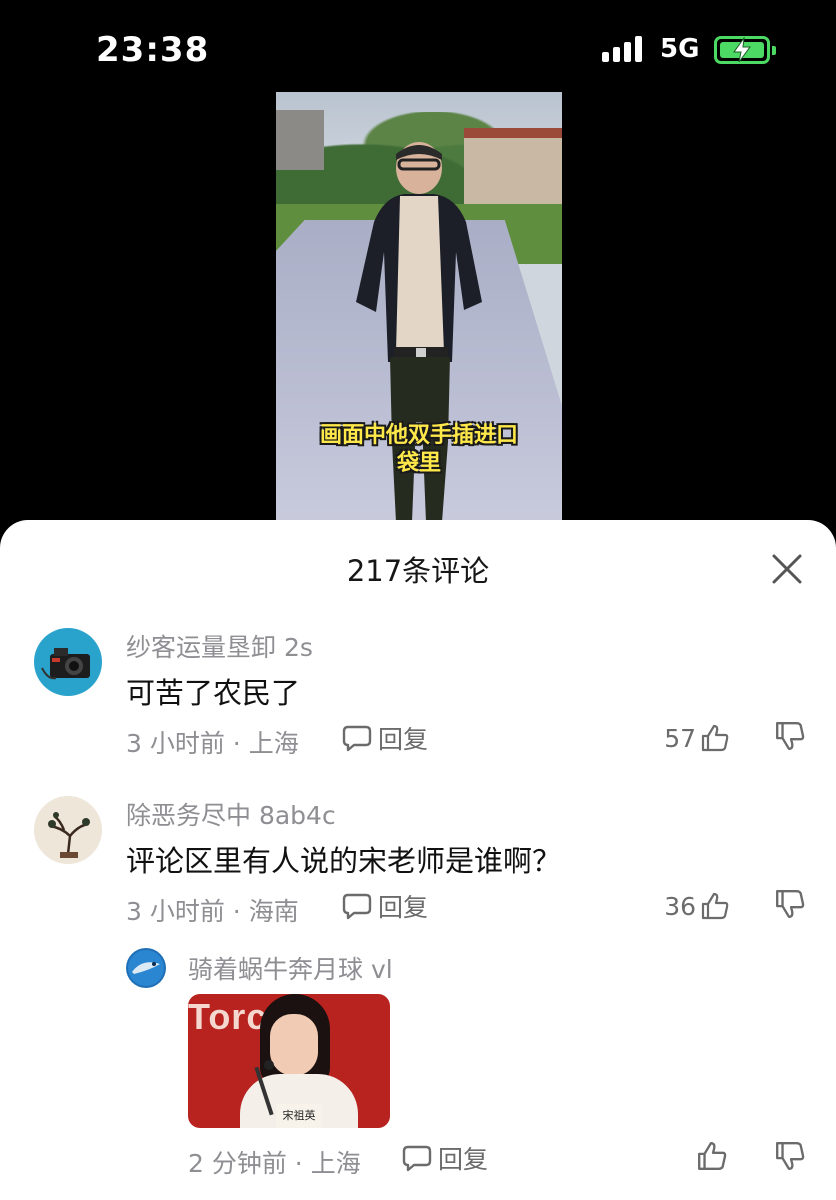 Image resolution: width=836 pixels, height=1200 pixels. I want to click on comment-username: 纱客运量垦卸 2s, so click(219, 646).